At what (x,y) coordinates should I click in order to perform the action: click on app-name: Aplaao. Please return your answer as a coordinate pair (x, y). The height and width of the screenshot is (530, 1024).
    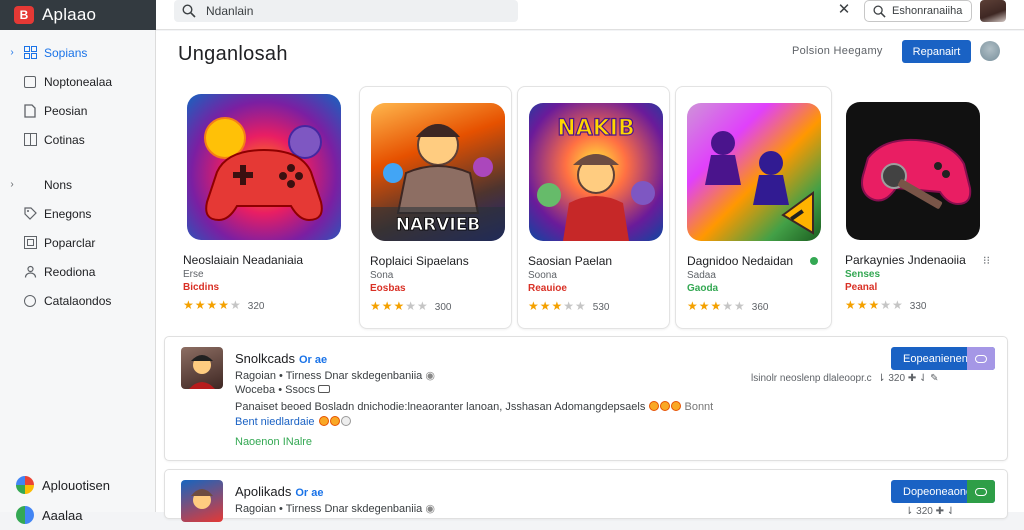
    Looking at the image, I should click on (69, 14).